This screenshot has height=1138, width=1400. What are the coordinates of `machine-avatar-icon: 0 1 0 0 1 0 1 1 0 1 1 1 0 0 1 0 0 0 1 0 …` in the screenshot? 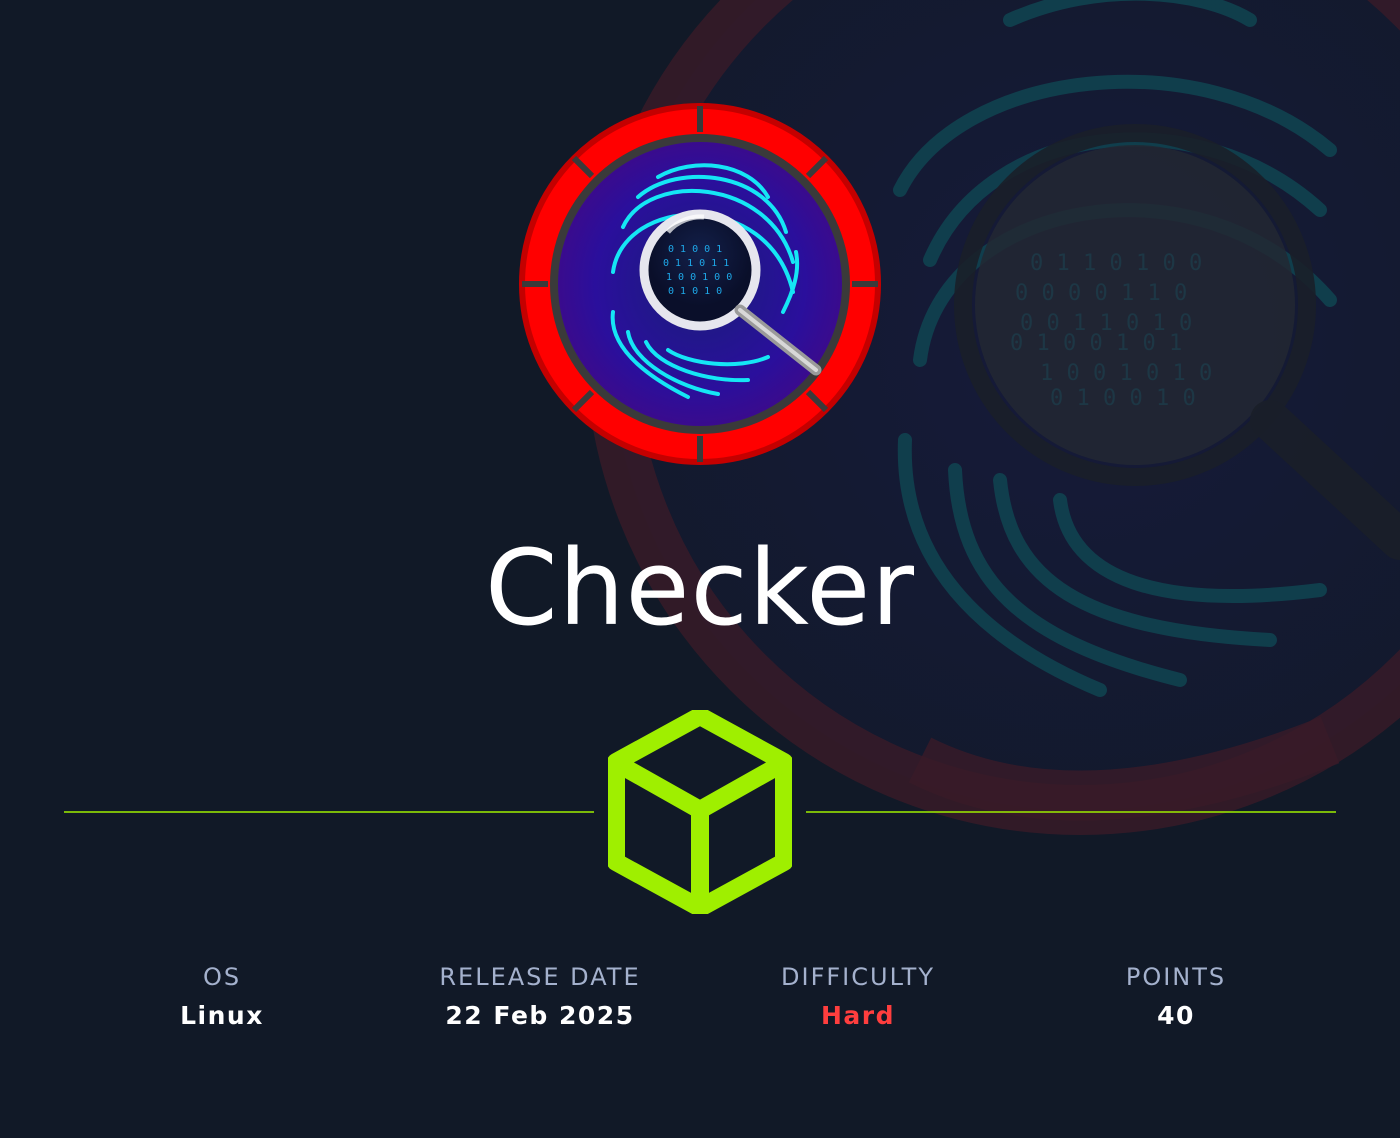 It's located at (700, 284).